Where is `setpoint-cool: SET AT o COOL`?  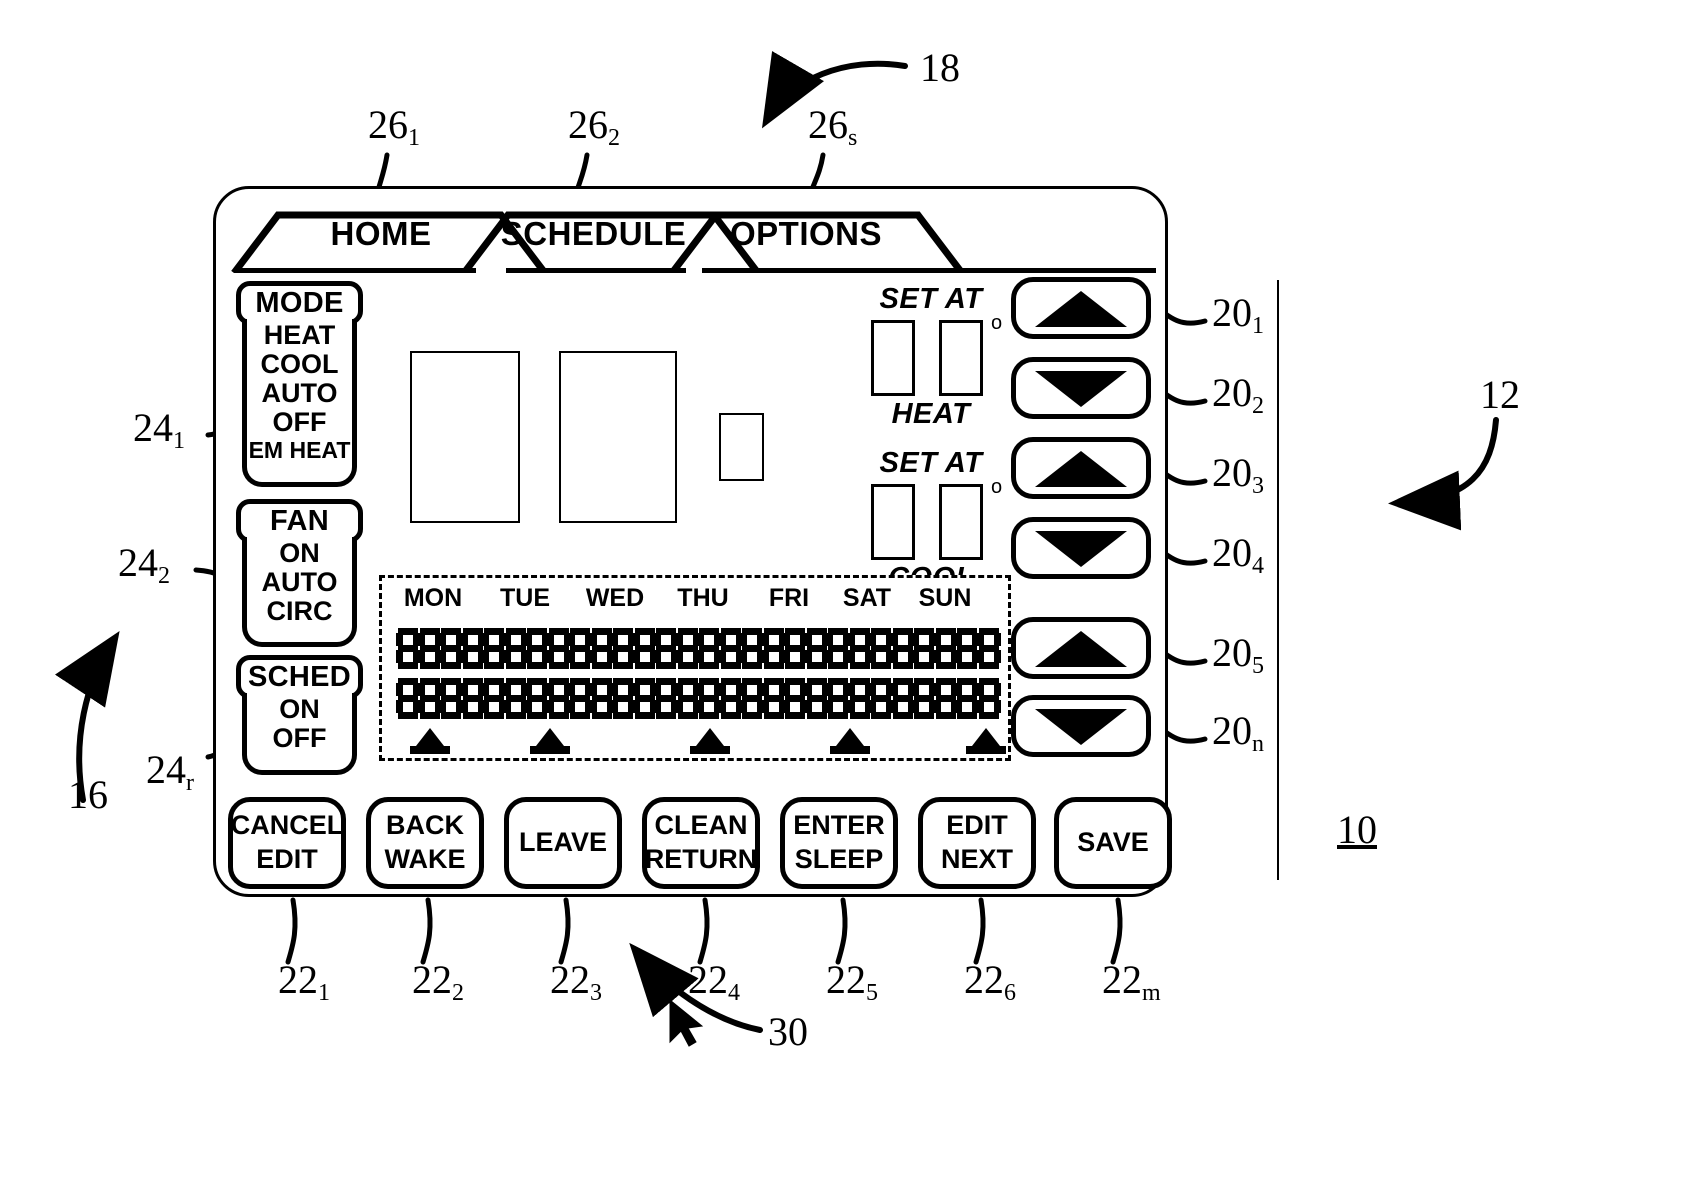
setpoint-cool: SET AT o COOL is located at coordinates (931, 521).